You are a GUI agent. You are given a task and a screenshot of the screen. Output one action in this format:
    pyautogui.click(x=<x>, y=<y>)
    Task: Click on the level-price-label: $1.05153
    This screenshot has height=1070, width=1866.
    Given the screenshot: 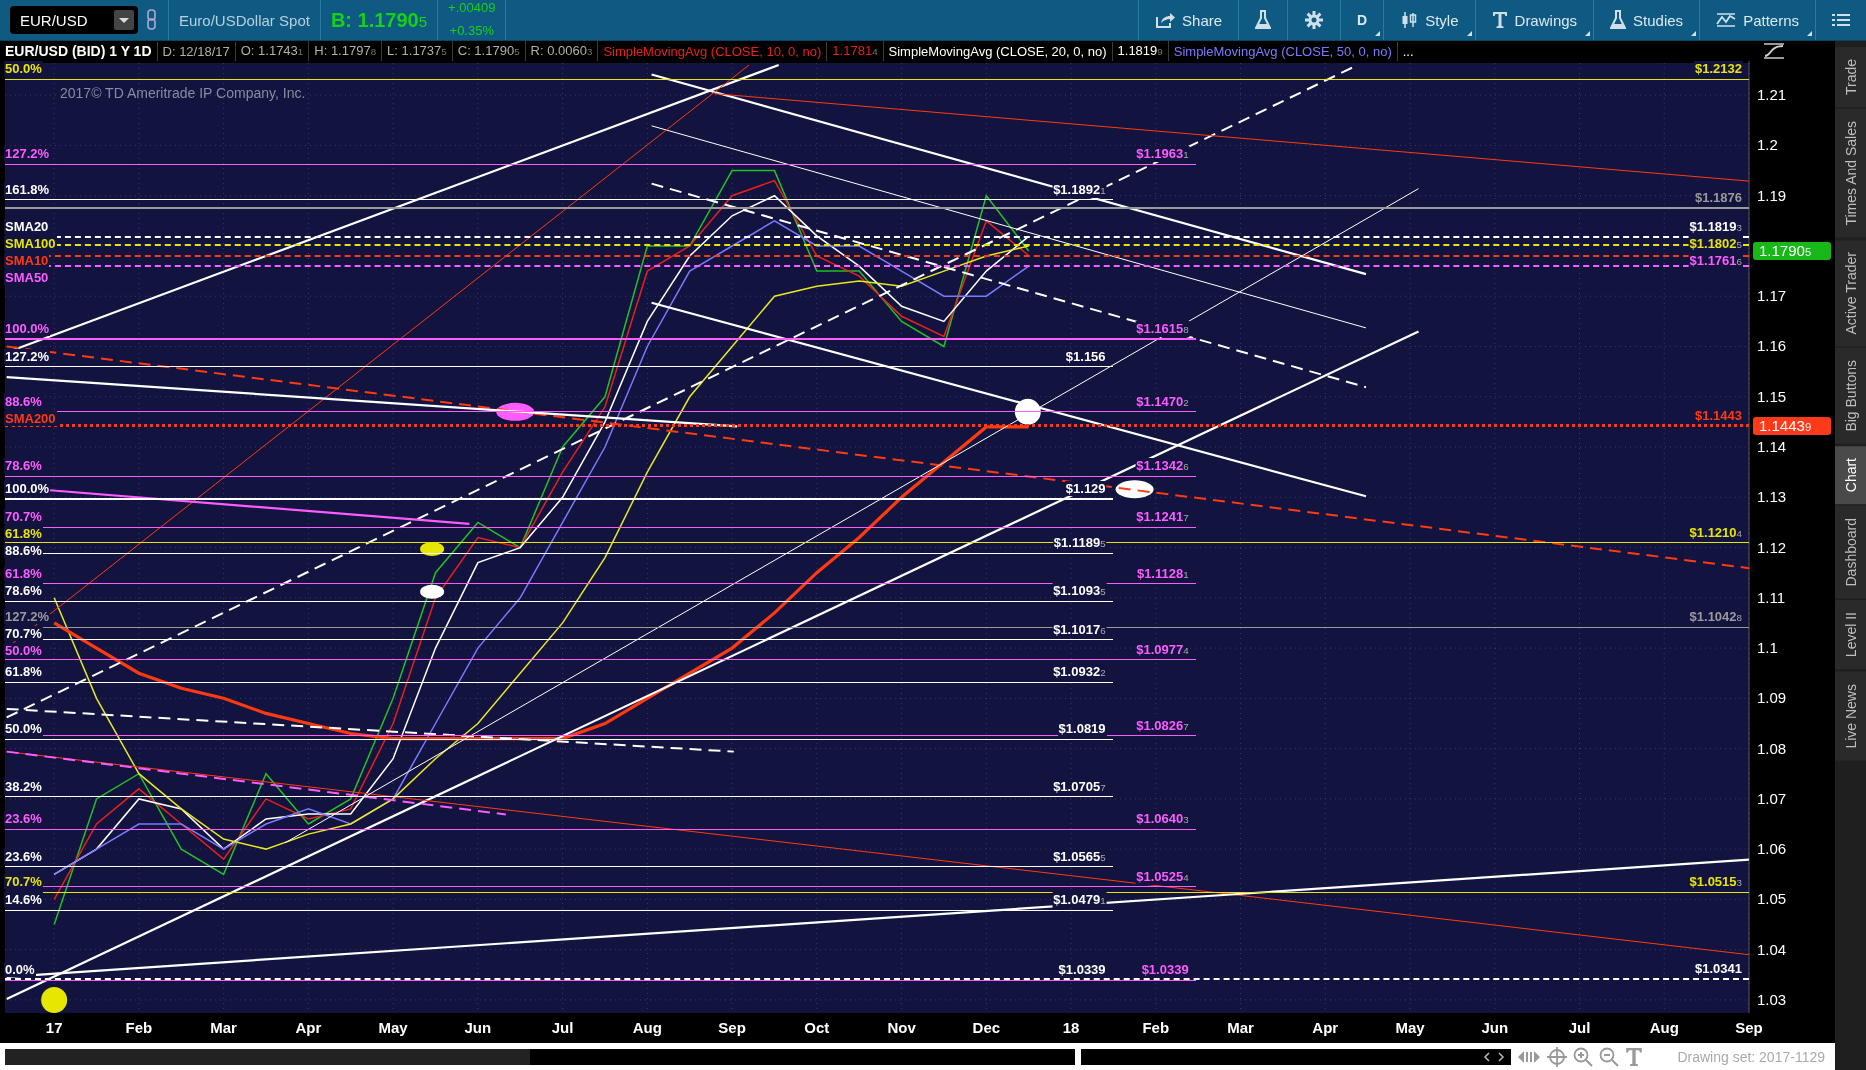 What is the action you would take?
    pyautogui.click(x=1715, y=882)
    